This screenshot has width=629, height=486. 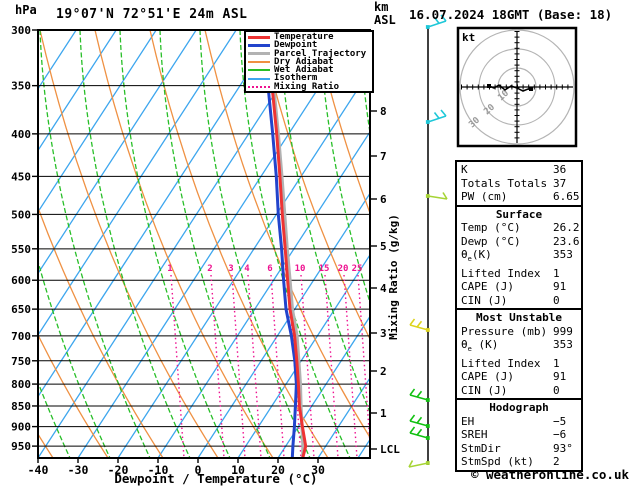 What do you see at coordinates (21, 134) in the screenshot?
I see `svg-text: 400` at bounding box center [21, 134].